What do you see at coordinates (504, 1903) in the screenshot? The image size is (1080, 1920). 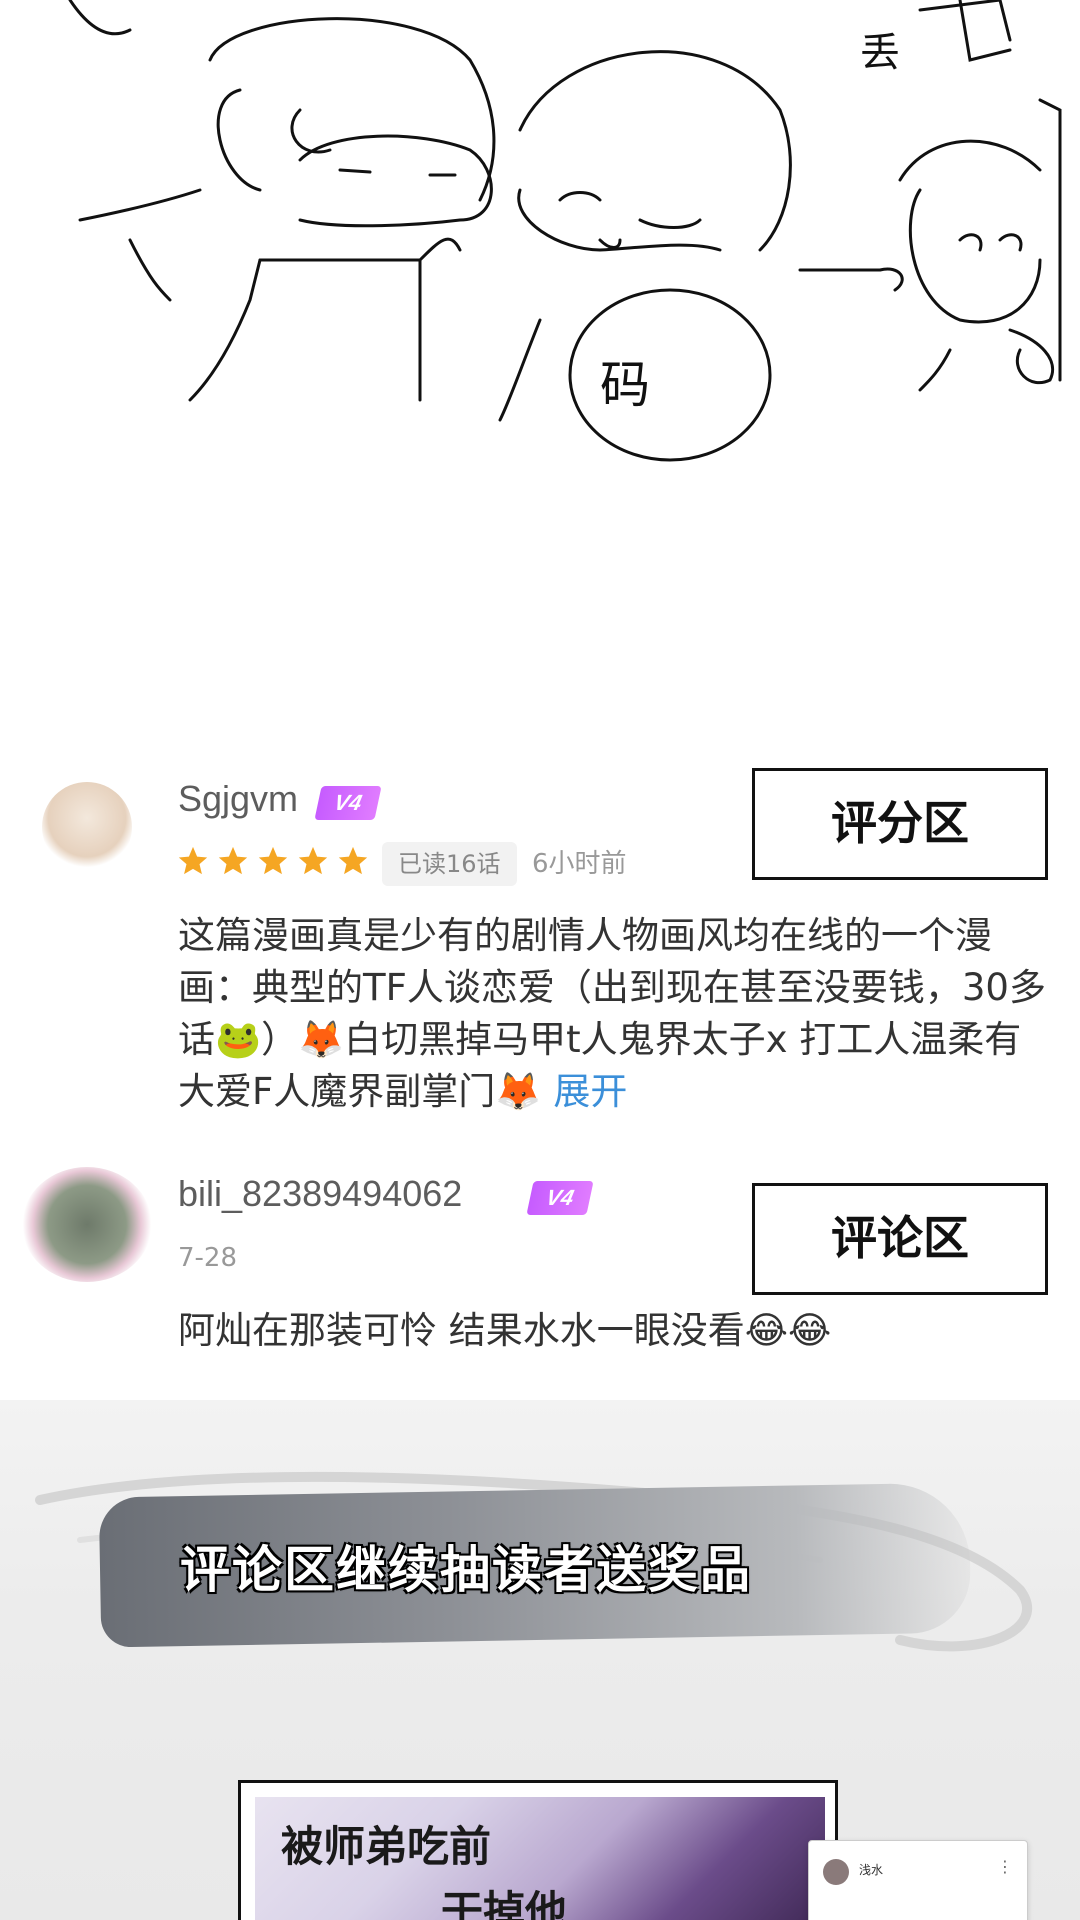 I see `poster-title-line2: 干掉他` at bounding box center [504, 1903].